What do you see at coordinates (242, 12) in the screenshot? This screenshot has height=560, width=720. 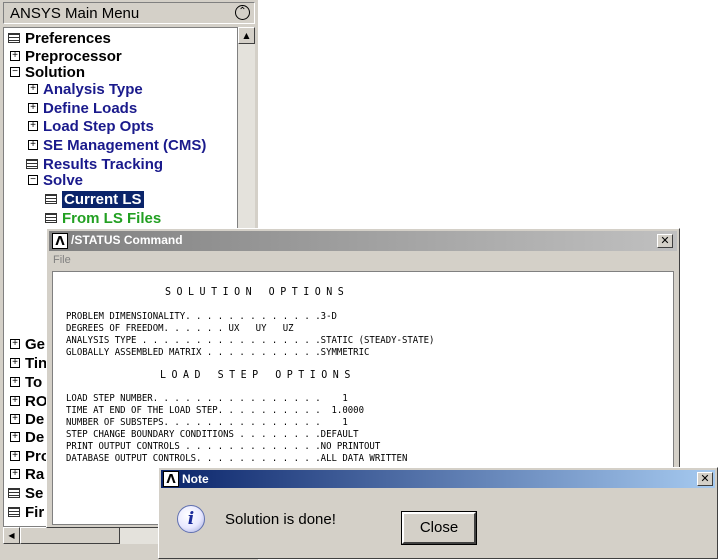 I see `collapse-menu-icon: ⌃` at bounding box center [242, 12].